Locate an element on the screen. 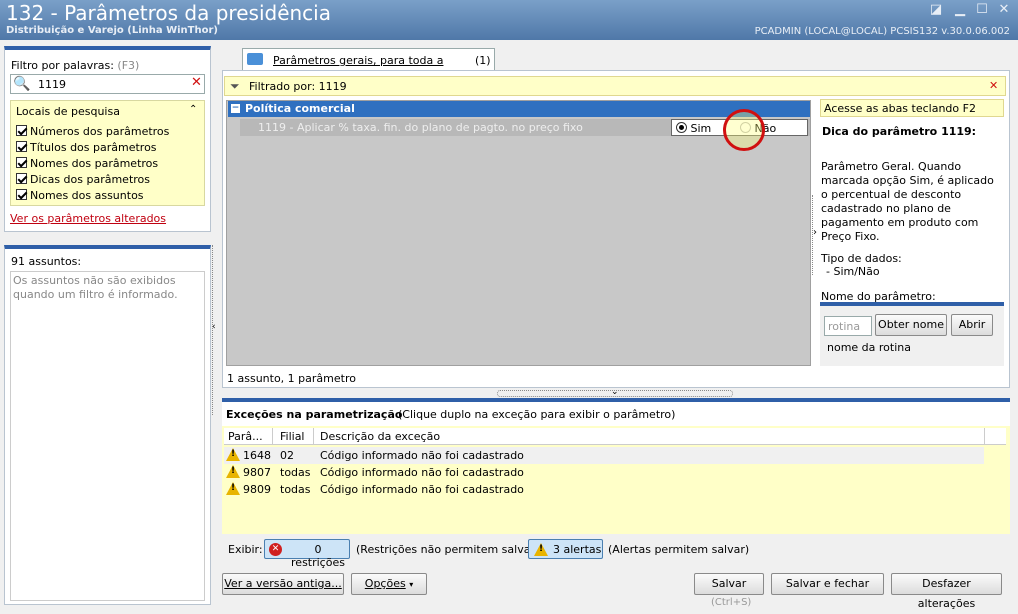  option-nomes: Nomes dos parâmetros is located at coordinates (87, 163).